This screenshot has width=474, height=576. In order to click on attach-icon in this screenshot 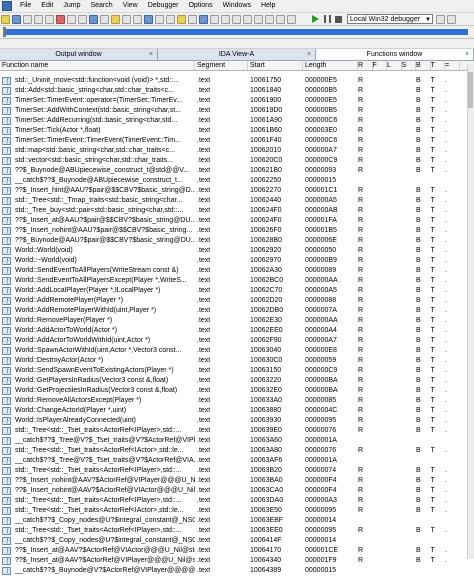, I will do `click(451, 19)`.